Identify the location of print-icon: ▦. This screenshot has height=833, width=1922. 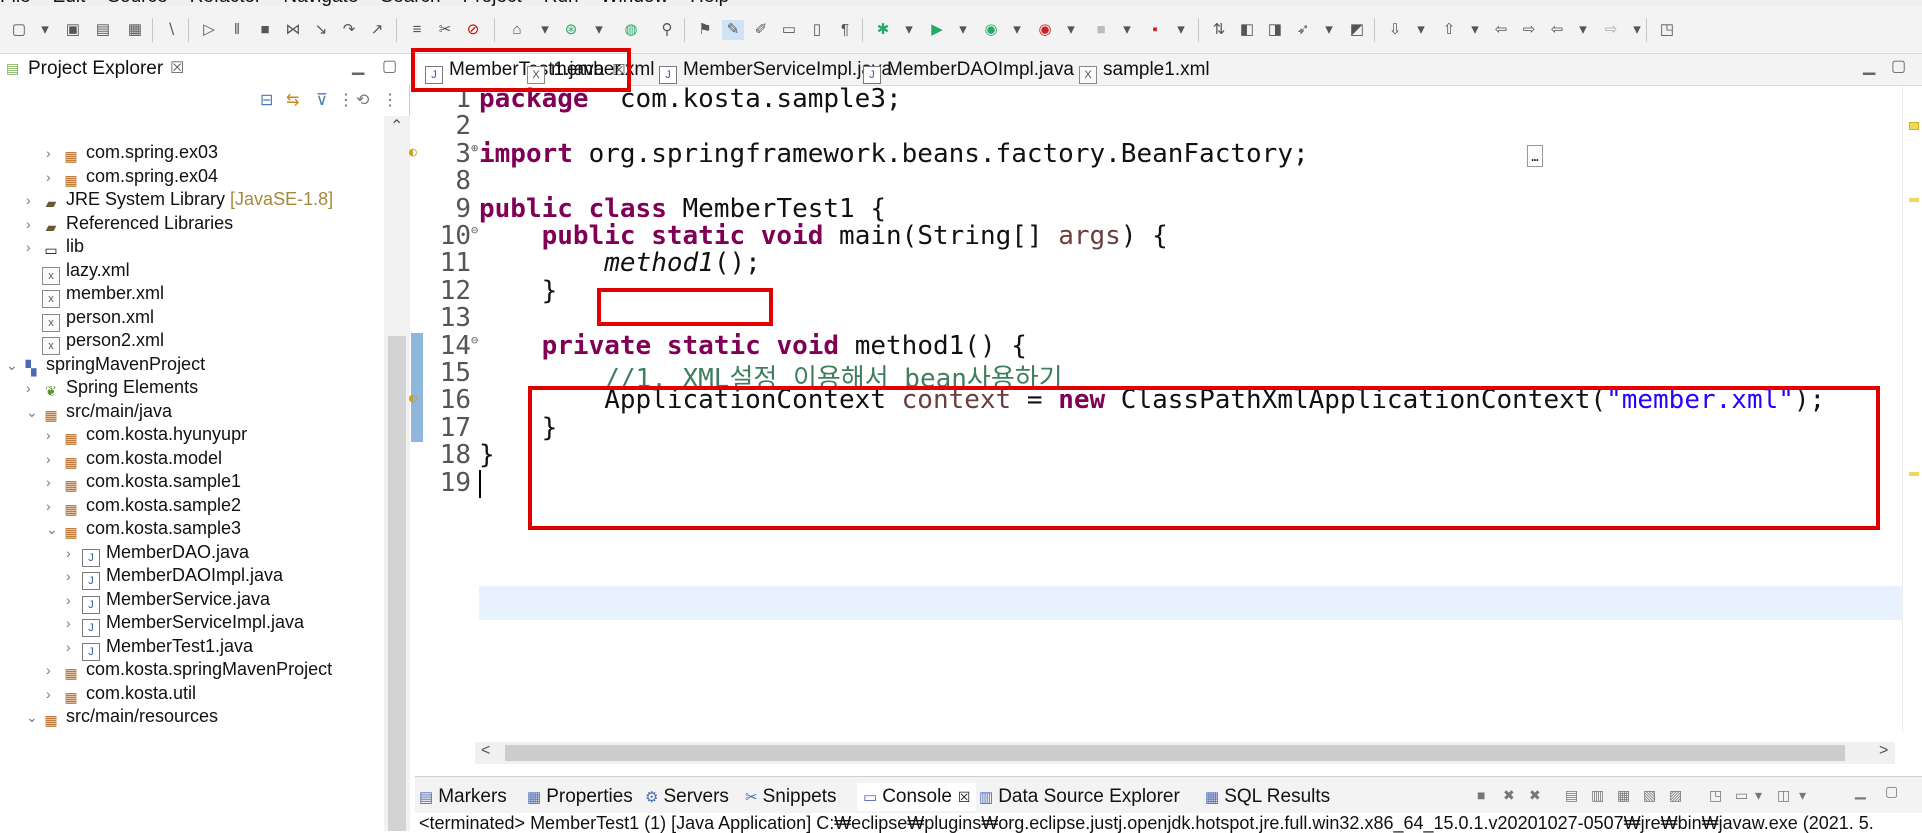
(135, 30).